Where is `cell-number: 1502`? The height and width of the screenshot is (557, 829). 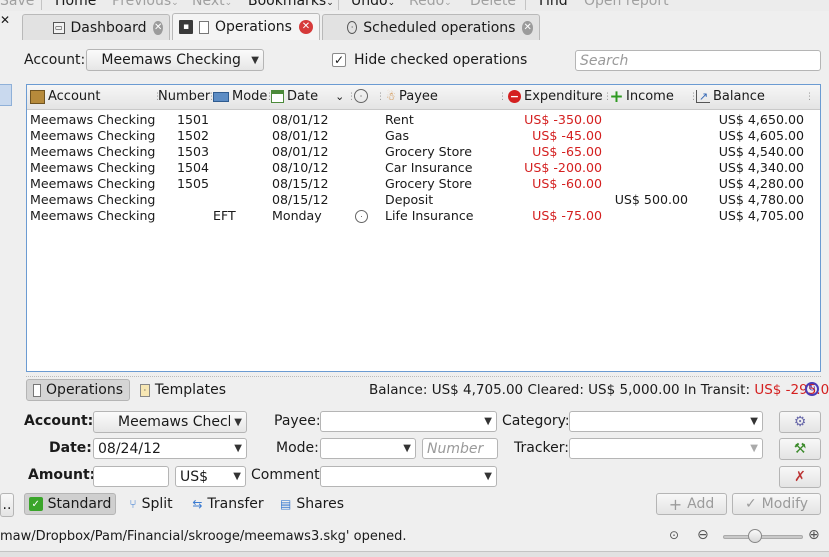 cell-number: 1502 is located at coordinates (193, 135).